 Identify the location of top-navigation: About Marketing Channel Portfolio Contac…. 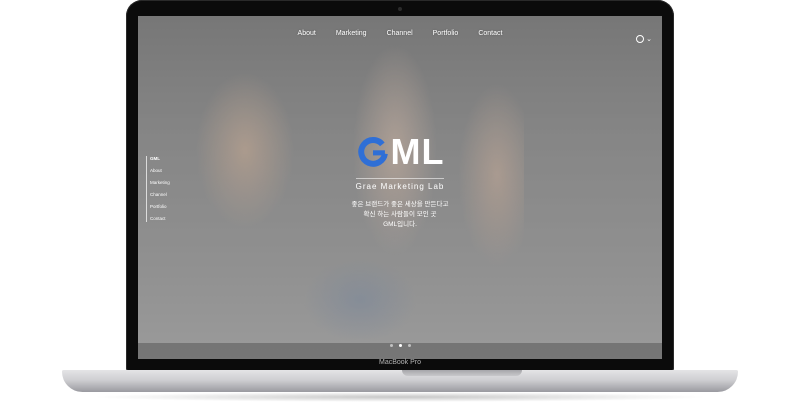
(400, 33).